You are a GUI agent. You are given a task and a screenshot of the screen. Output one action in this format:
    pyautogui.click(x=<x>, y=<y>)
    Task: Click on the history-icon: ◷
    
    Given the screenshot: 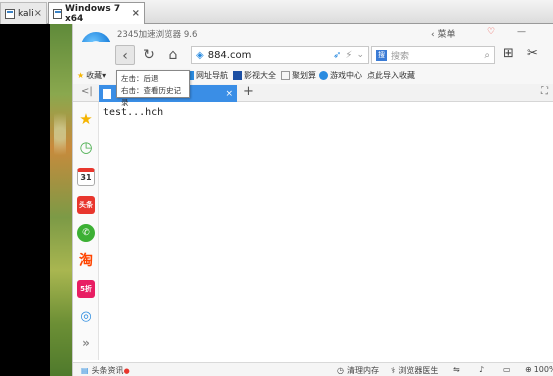 What is the action you would take?
    pyautogui.click(x=86, y=147)
    